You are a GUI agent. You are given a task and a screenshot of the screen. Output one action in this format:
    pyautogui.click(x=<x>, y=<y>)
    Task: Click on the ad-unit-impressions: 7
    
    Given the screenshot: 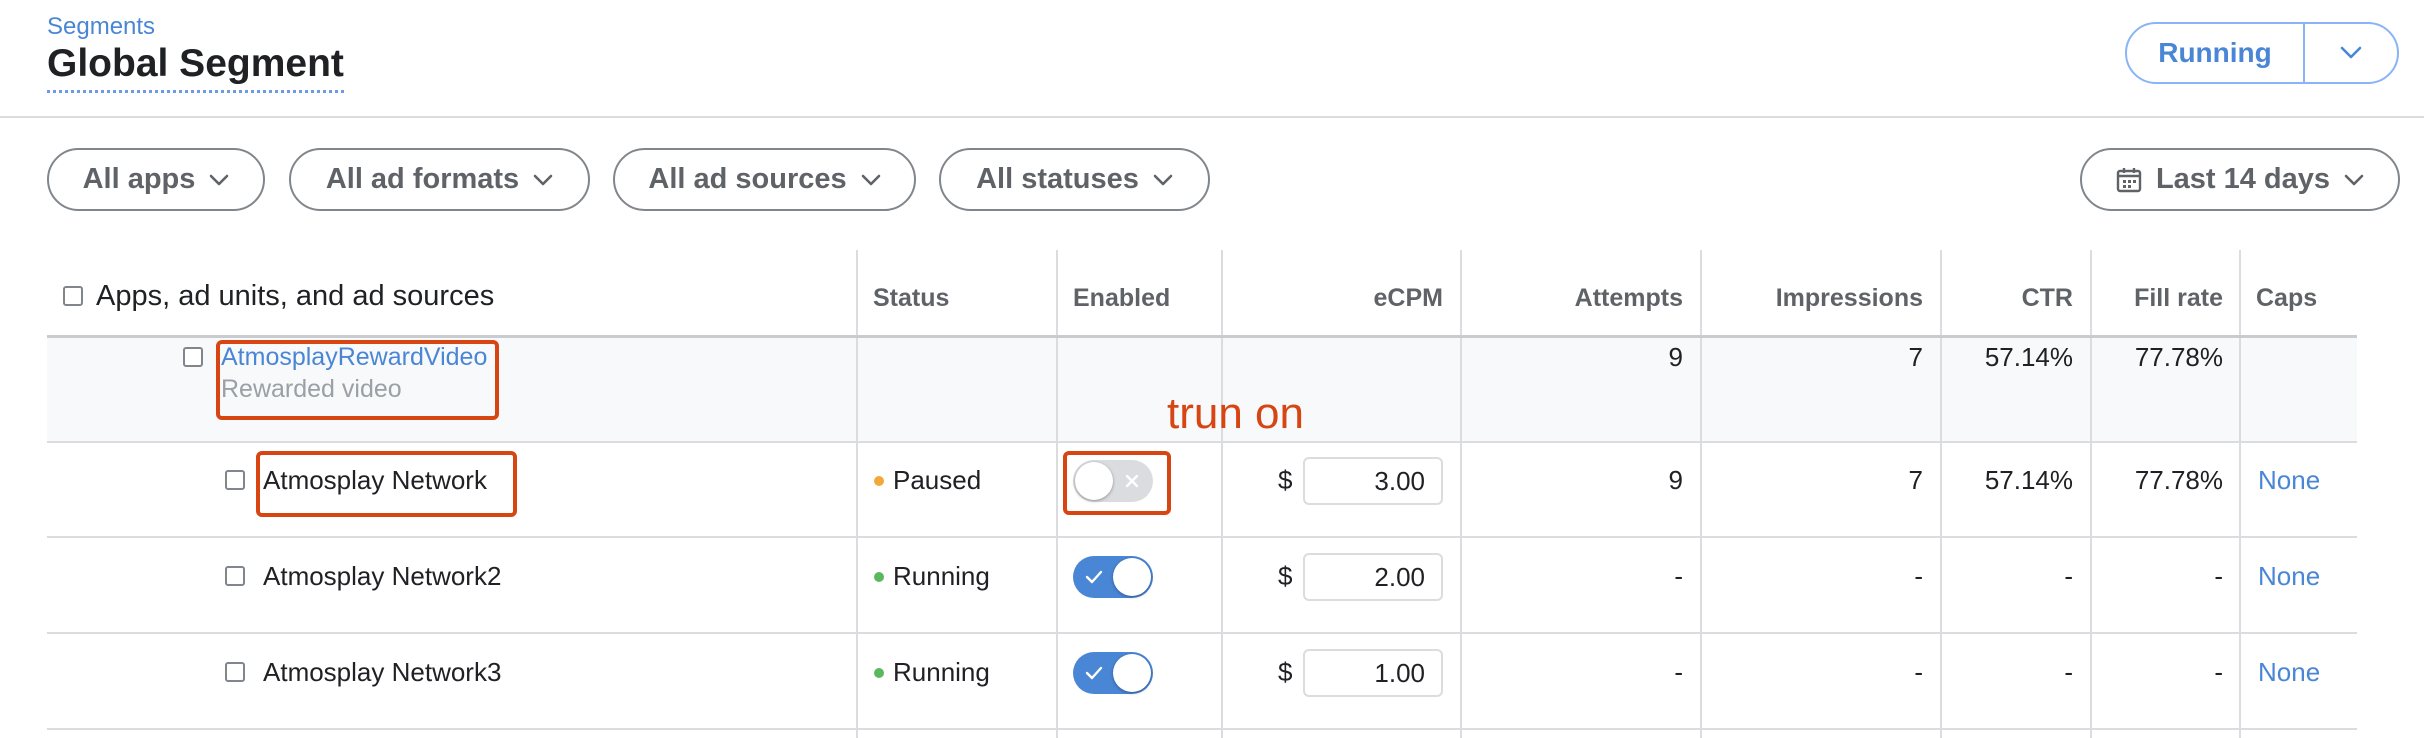 What is the action you would take?
    pyautogui.click(x=1915, y=357)
    